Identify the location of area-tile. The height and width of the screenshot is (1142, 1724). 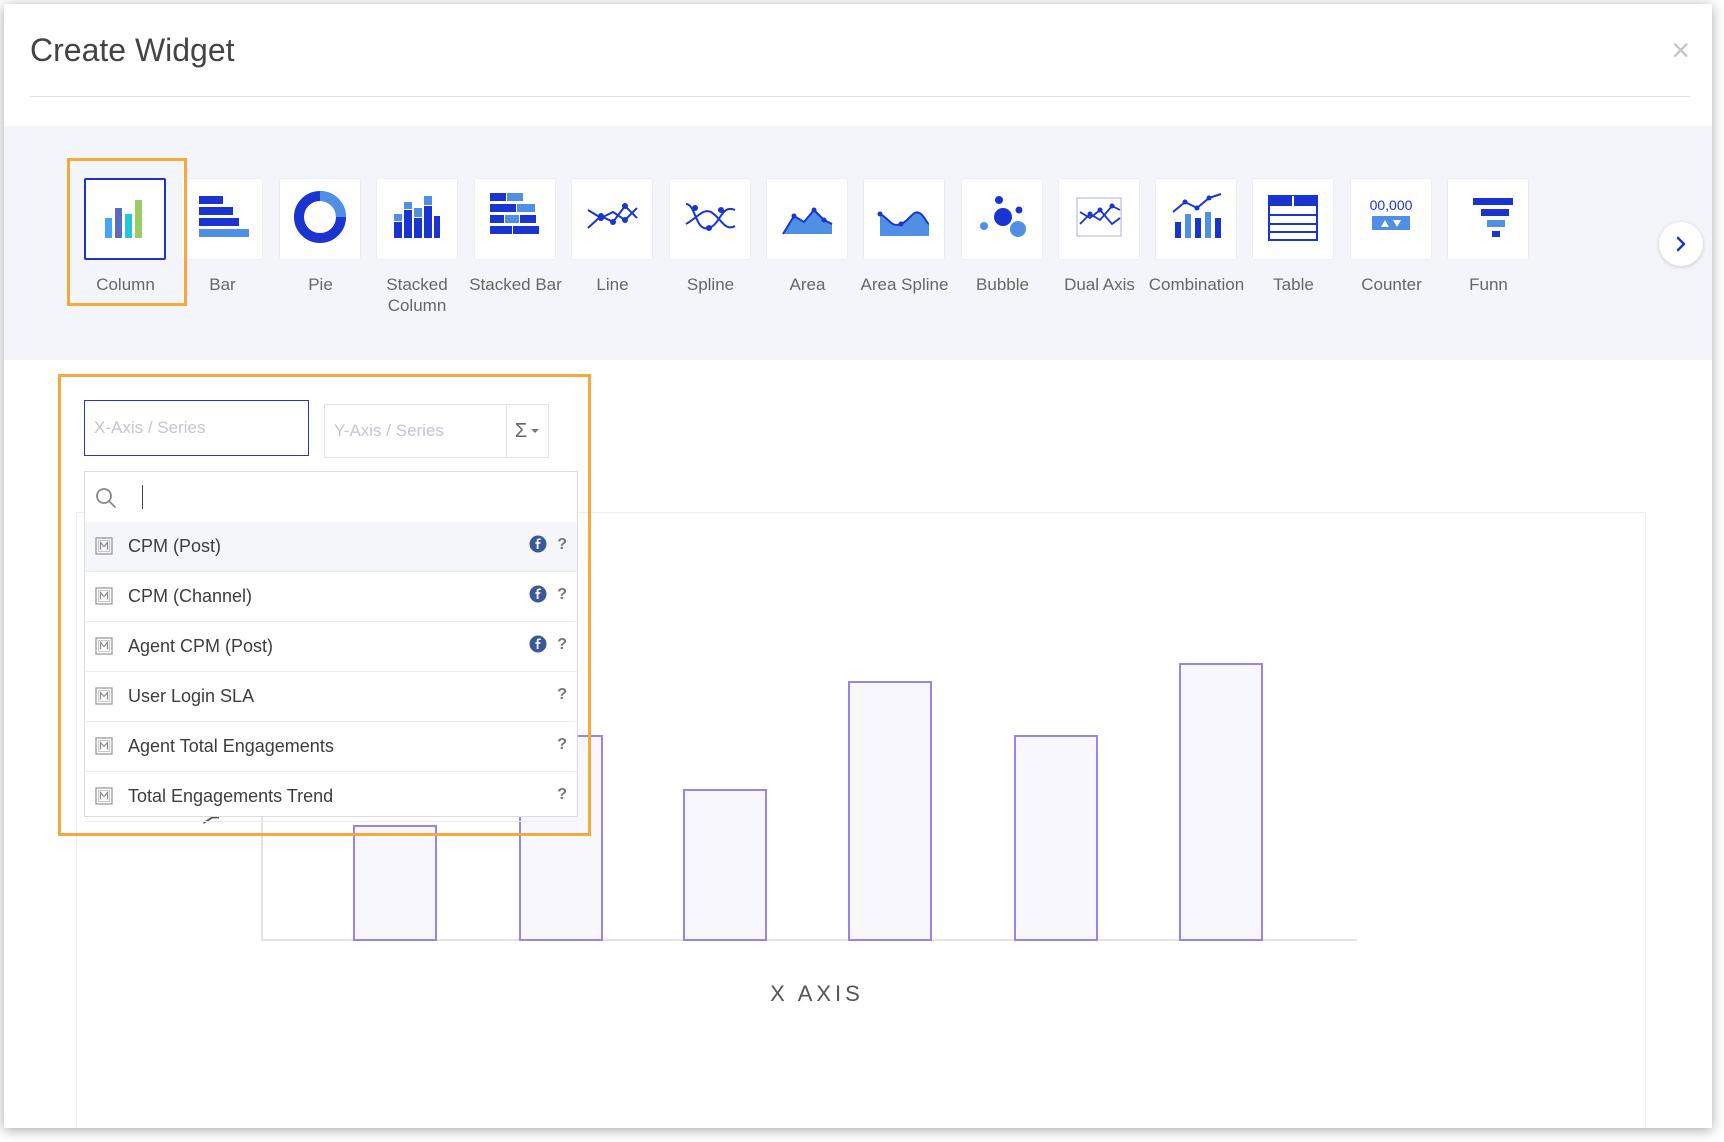
(807, 219).